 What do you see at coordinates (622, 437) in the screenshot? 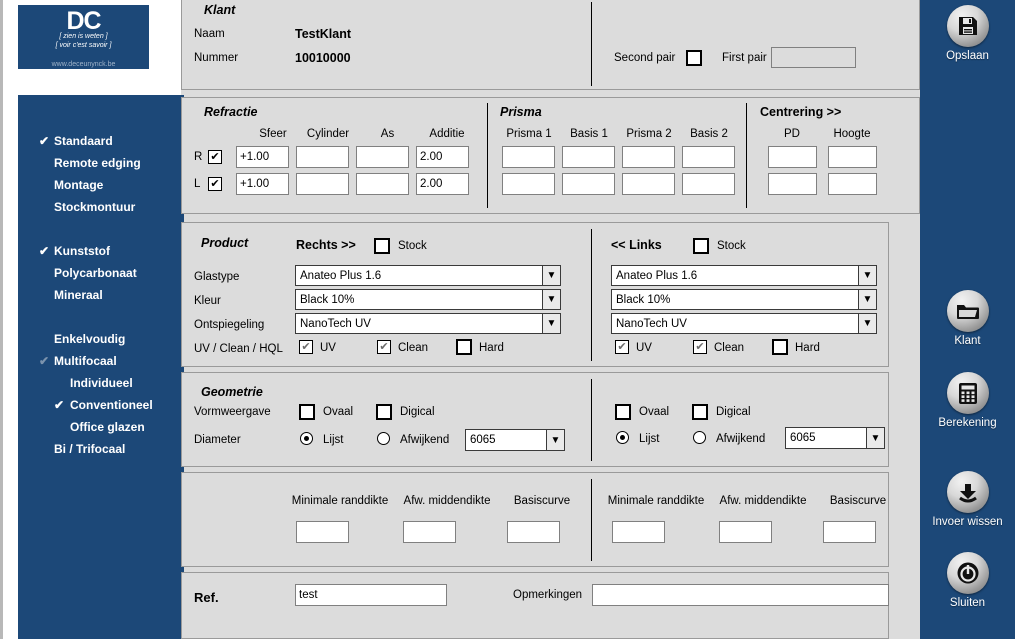
I see `geometrie-lijst-radio-left` at bounding box center [622, 437].